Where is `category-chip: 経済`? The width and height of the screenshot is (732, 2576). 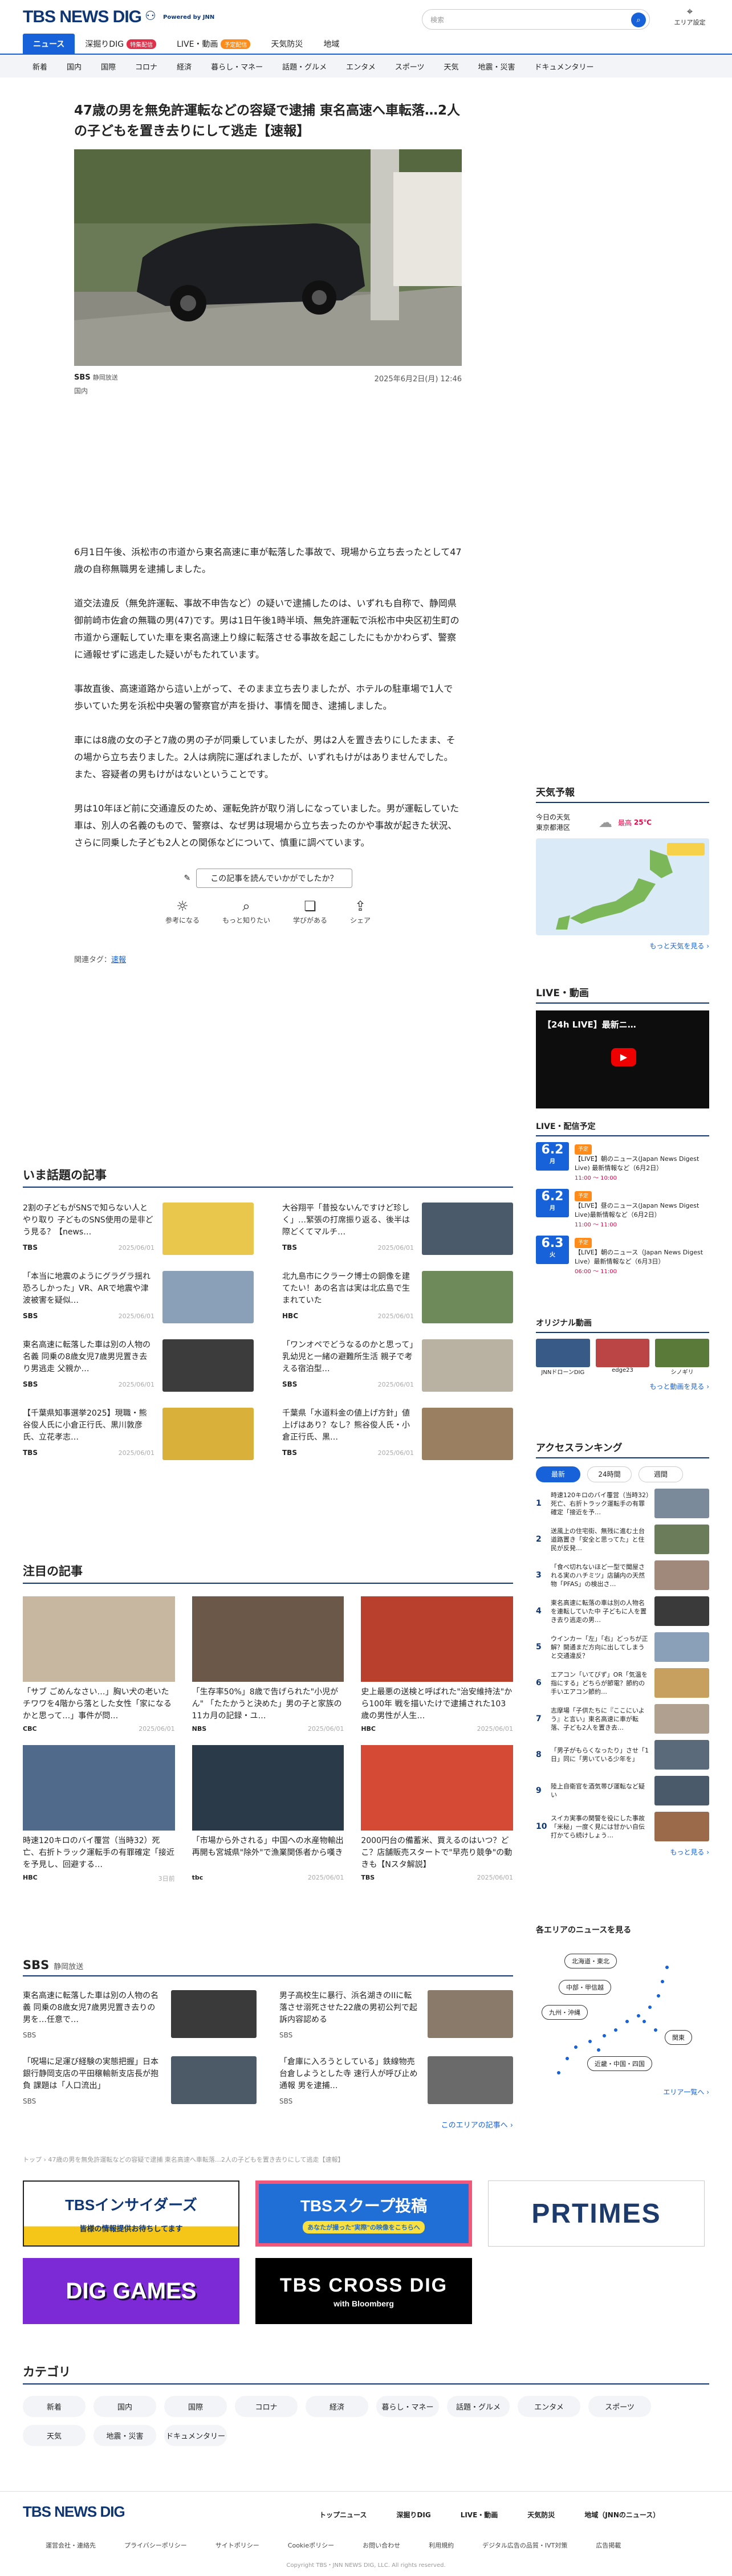
category-chip: 経済 is located at coordinates (337, 2406).